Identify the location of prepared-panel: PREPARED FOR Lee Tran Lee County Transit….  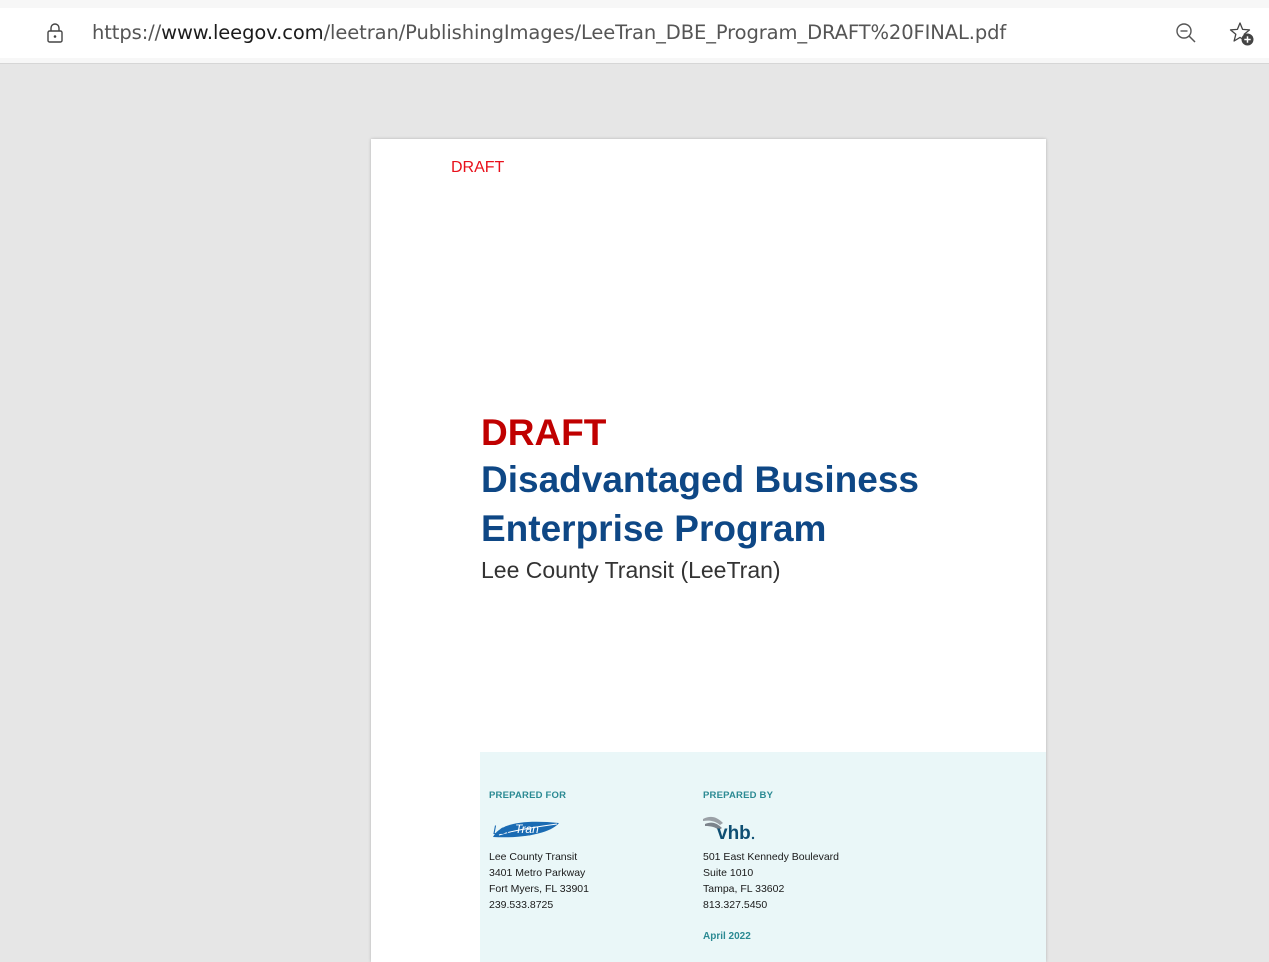
(763, 857).